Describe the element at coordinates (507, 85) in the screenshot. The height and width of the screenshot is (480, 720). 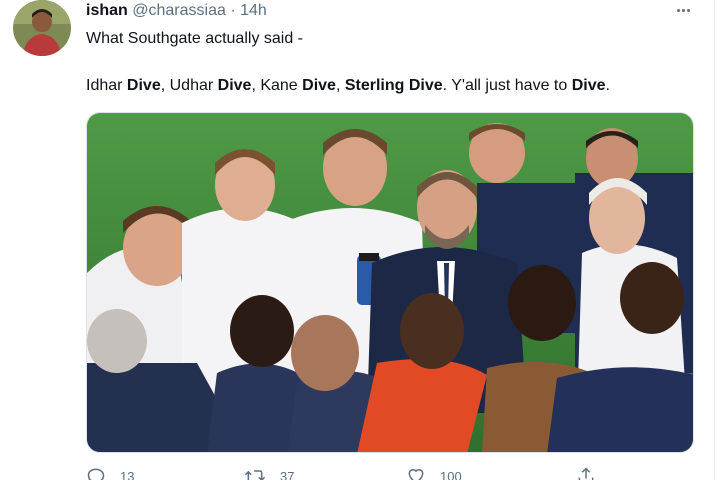
I see `text-segment: . Y'all just have to` at that location.